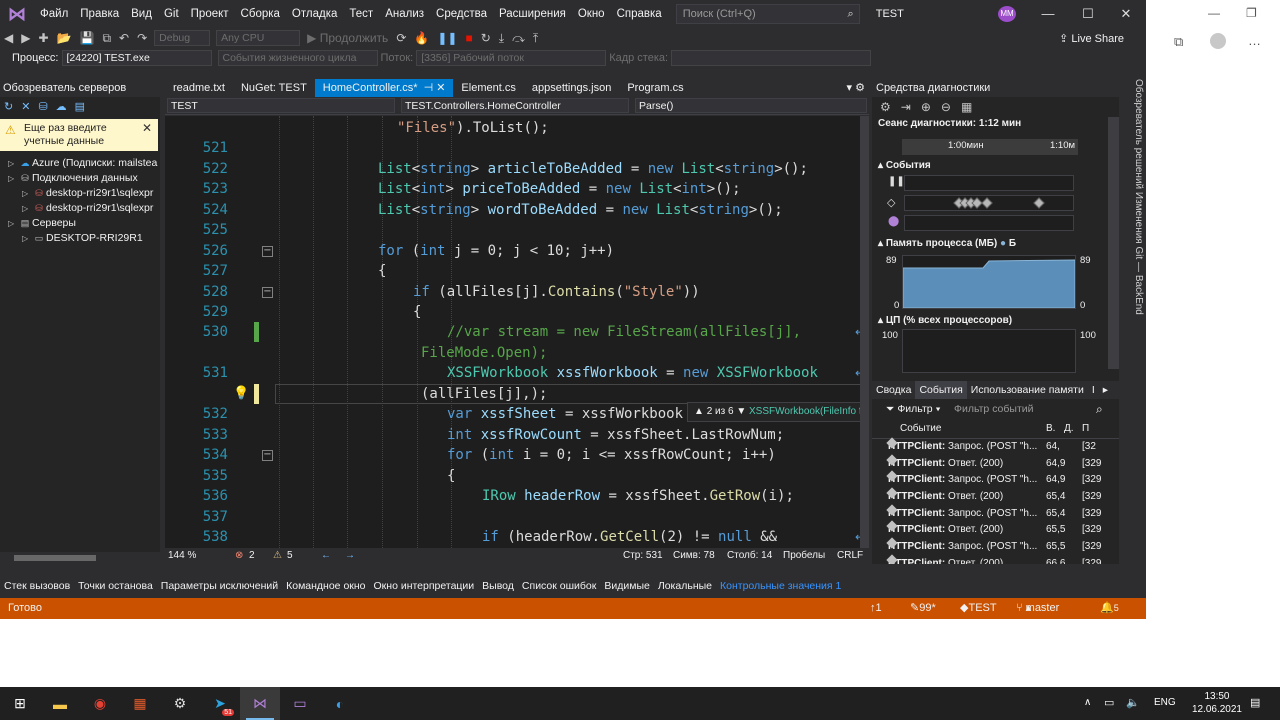  I want to click on timeline-ruler: 1:00мин 1:10м, so click(990, 147).